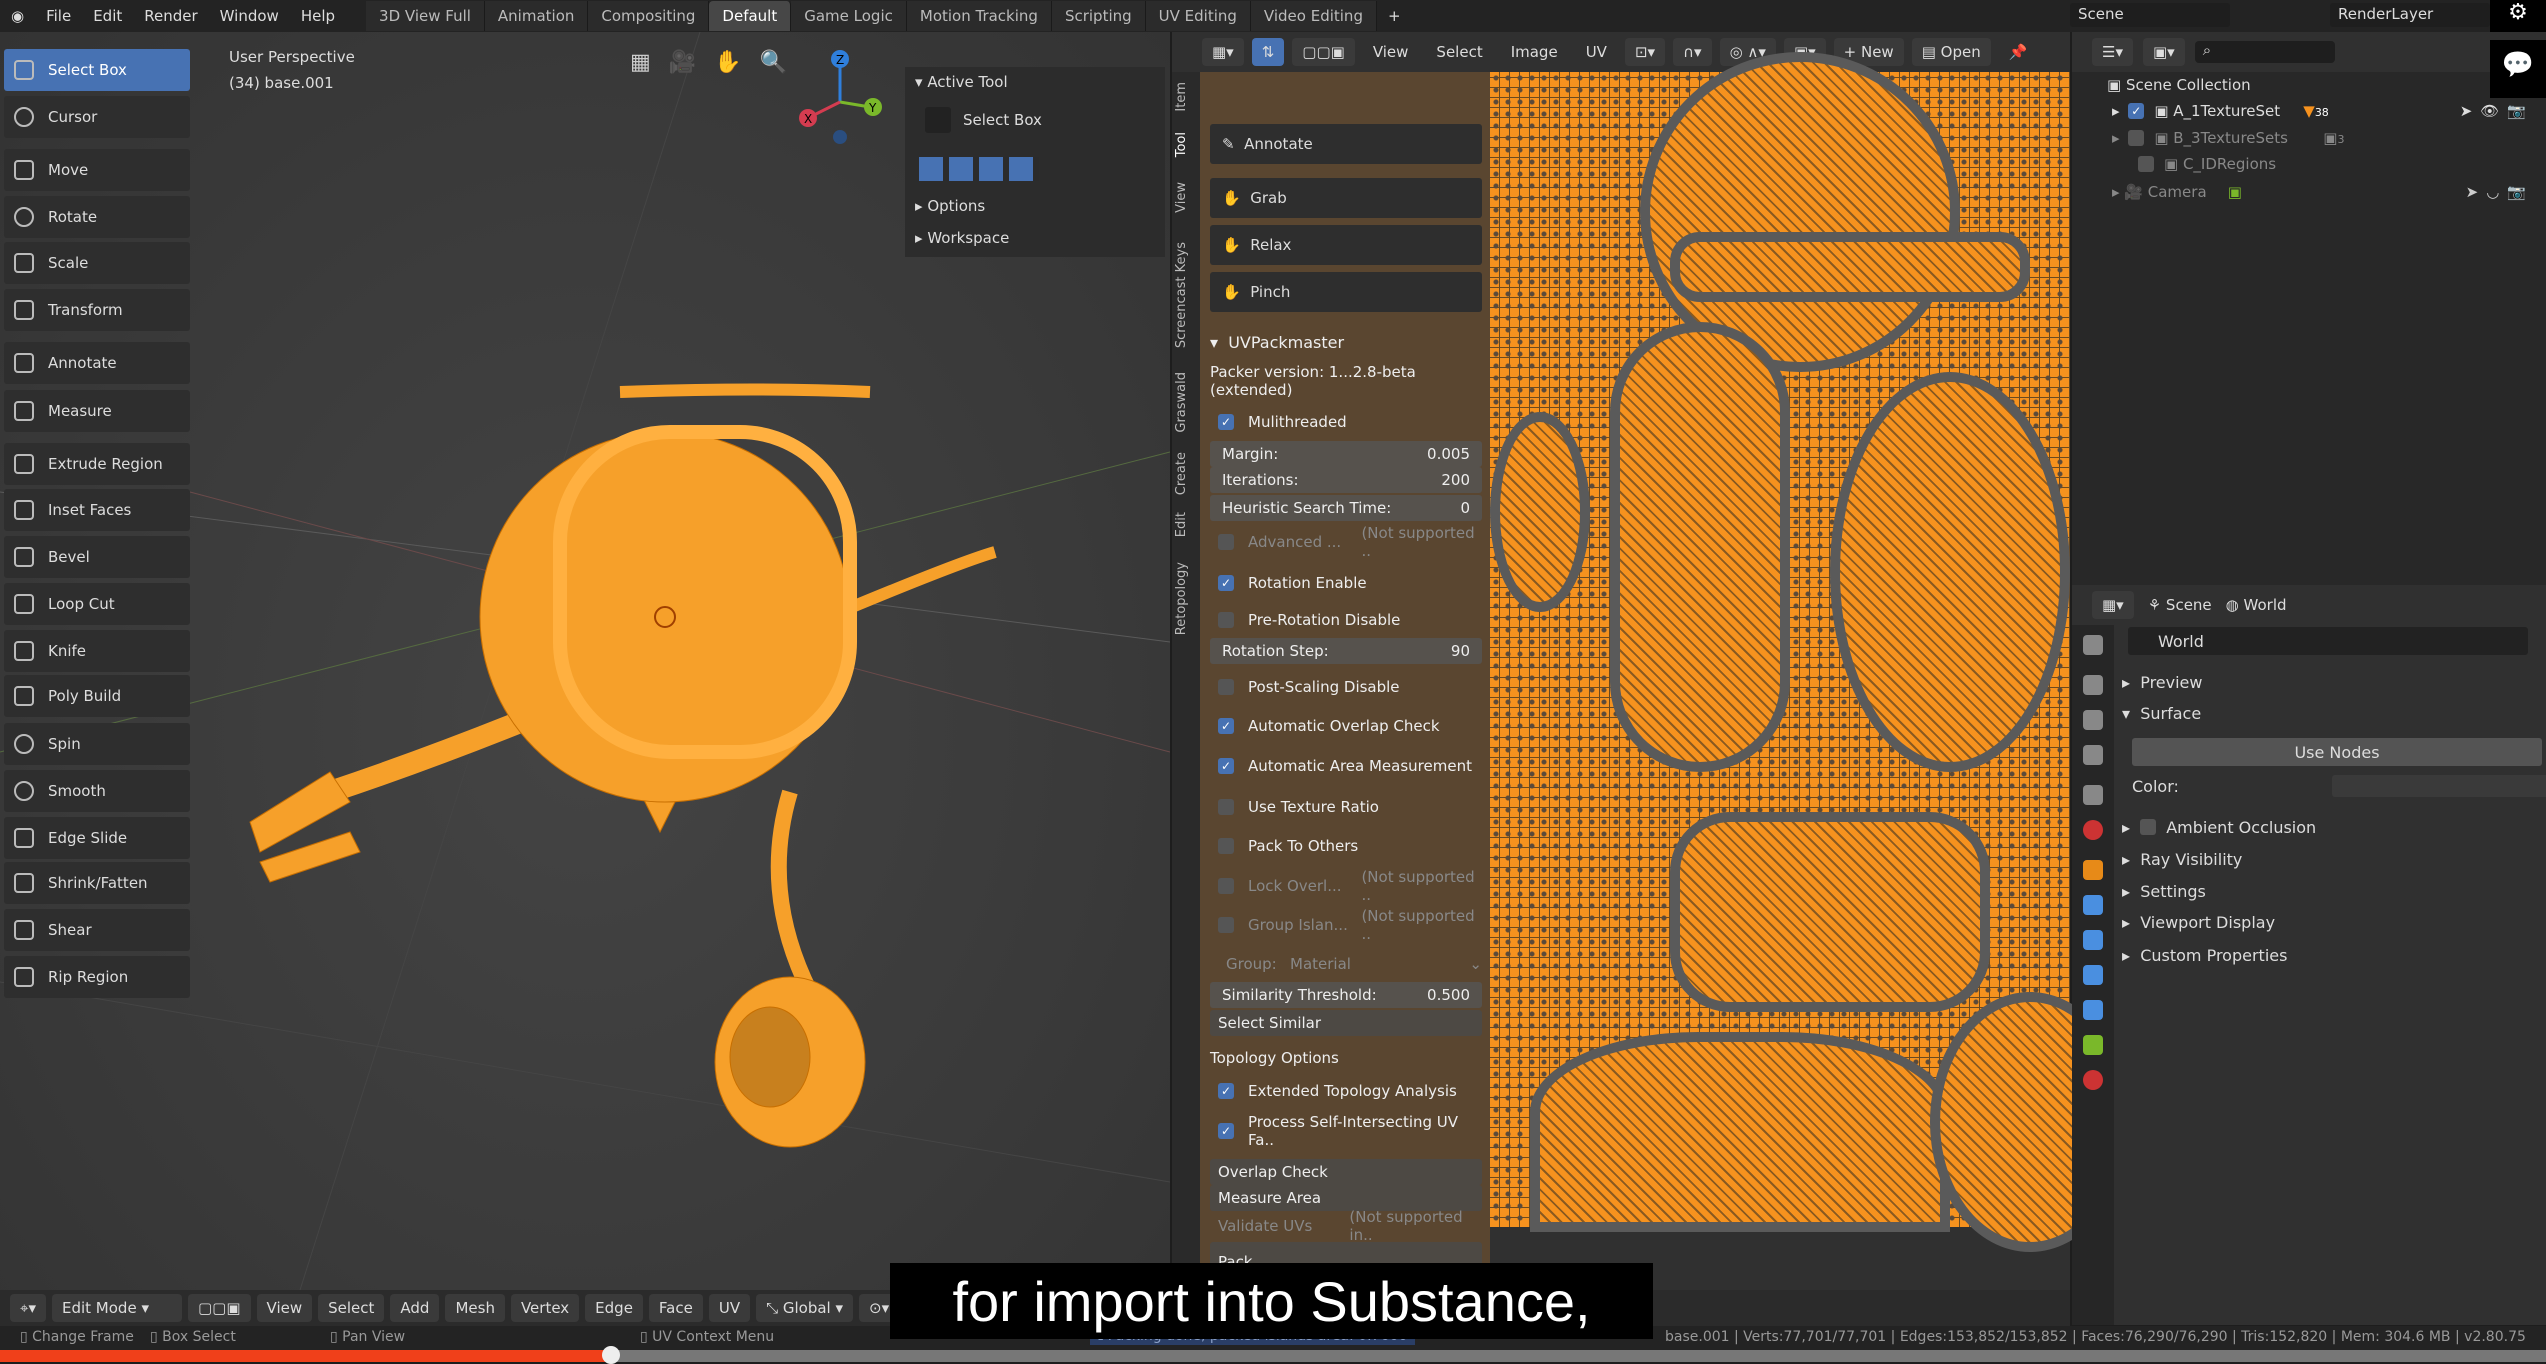 This screenshot has width=2546, height=1364. Describe the element at coordinates (649, 16) in the screenshot. I see `tab-compositing: Compositing` at that location.